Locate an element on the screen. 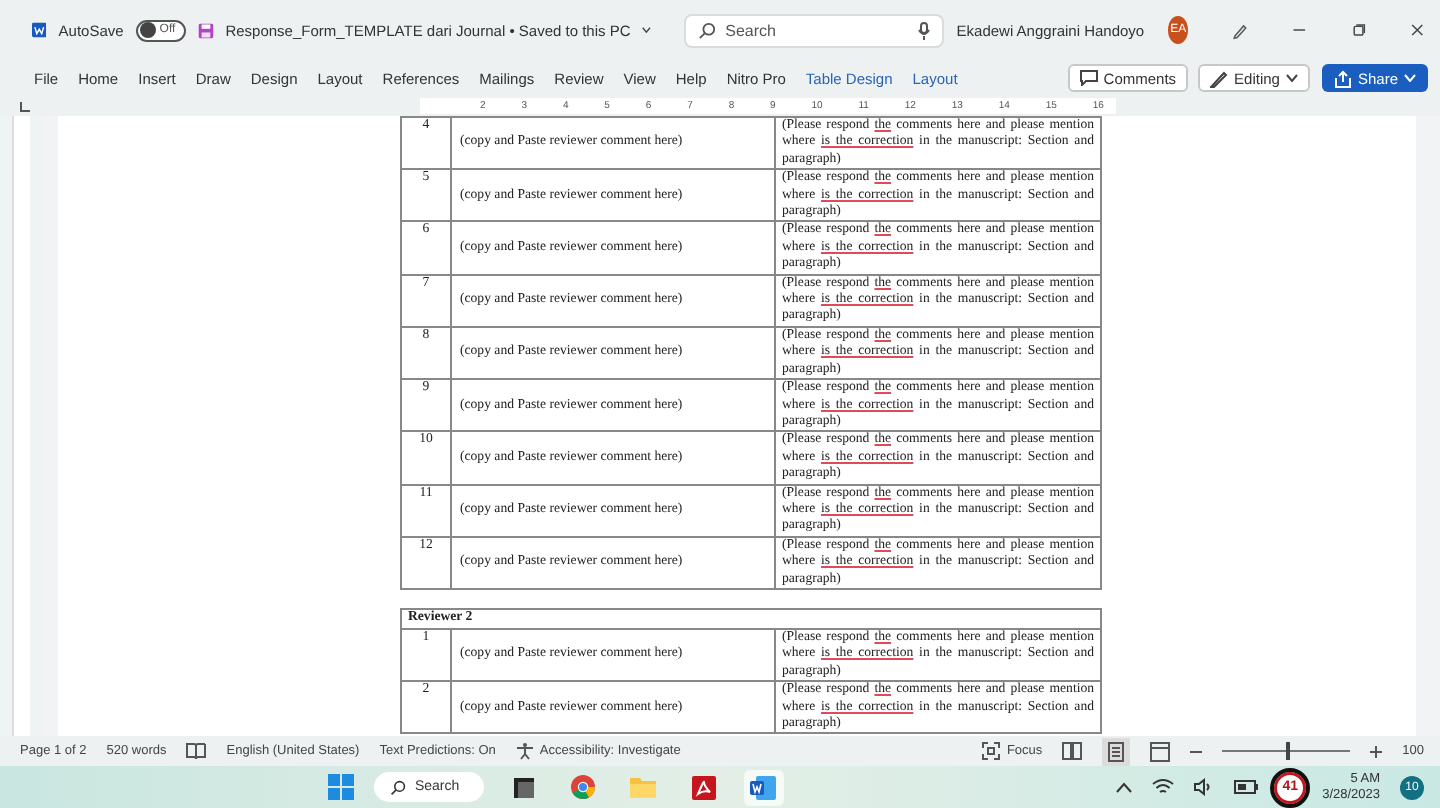  focus-icon is located at coordinates (991, 751).